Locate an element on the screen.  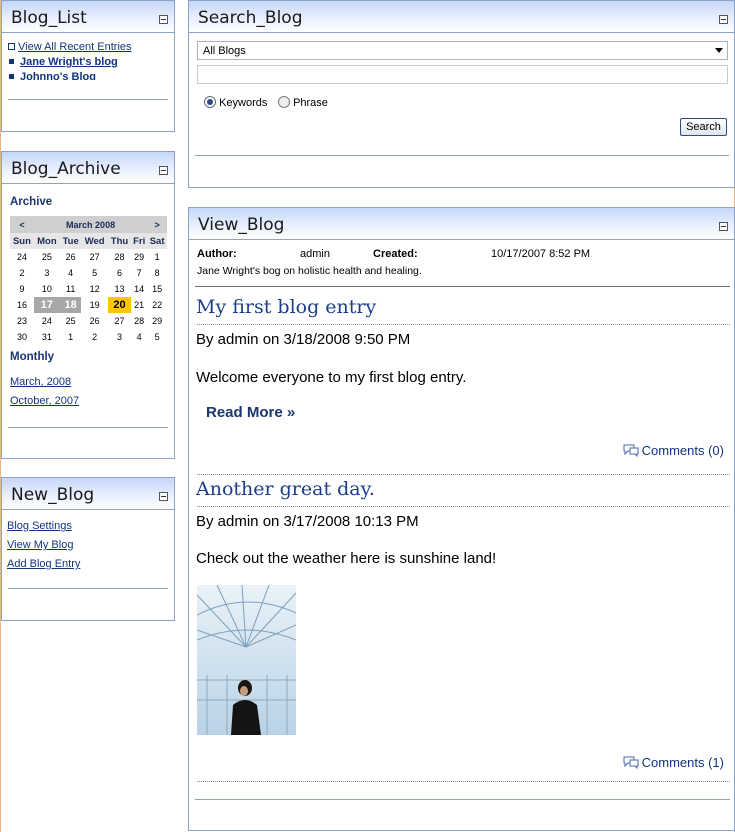
weekday-label: Sun is located at coordinates (22, 241).